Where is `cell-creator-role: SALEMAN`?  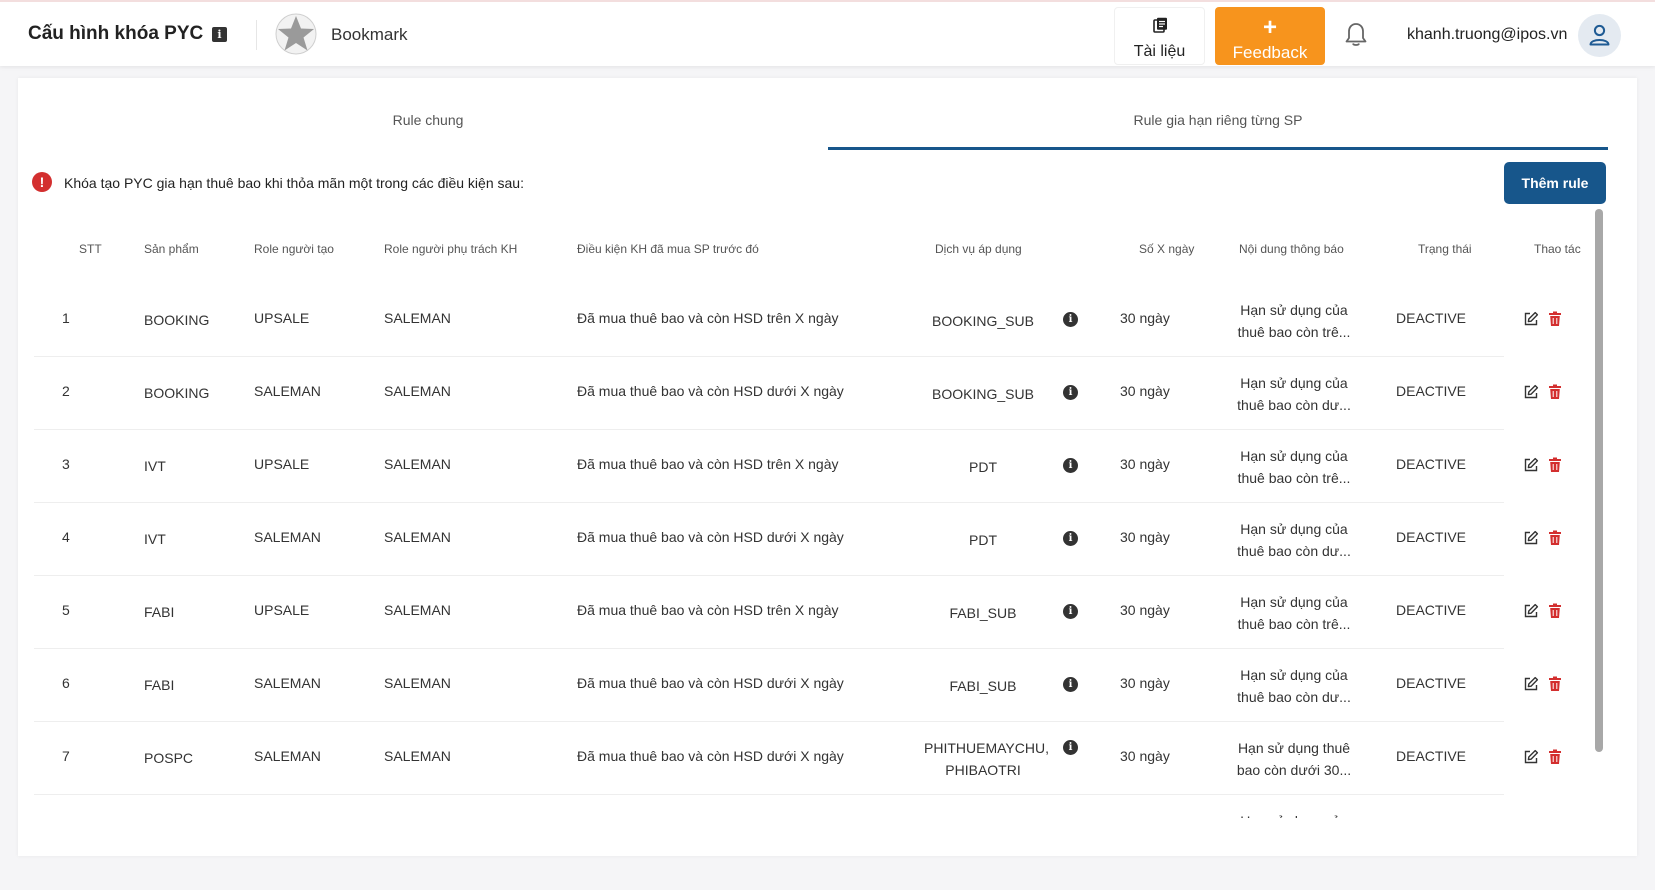
cell-creator-role: SALEMAN is located at coordinates (287, 683).